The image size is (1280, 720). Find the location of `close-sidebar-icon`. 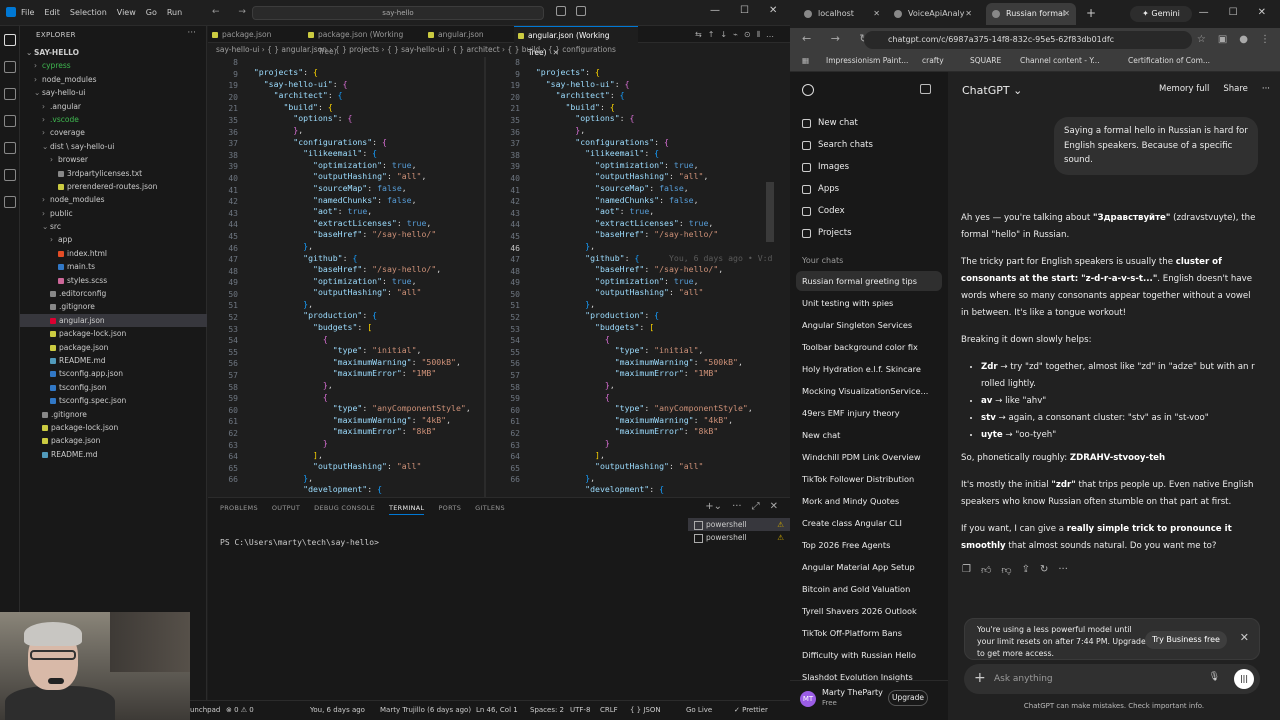

close-sidebar-icon is located at coordinates (925, 89).